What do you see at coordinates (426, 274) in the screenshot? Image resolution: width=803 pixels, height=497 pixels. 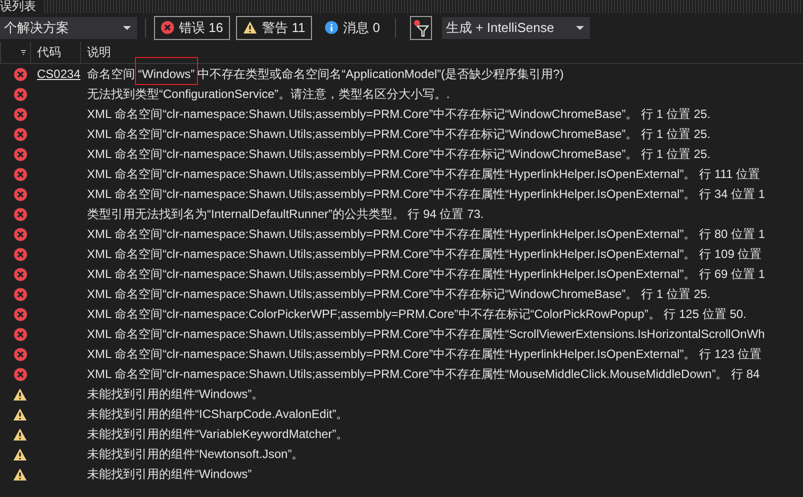 I see `description-text: XML 命名空间“clr-namespace:Shawn.Utils;assembly=PRM.Core”中不存在属性“HyperlinkHelper.IsOpenExternal”。 行 69 位置 1` at bounding box center [426, 274].